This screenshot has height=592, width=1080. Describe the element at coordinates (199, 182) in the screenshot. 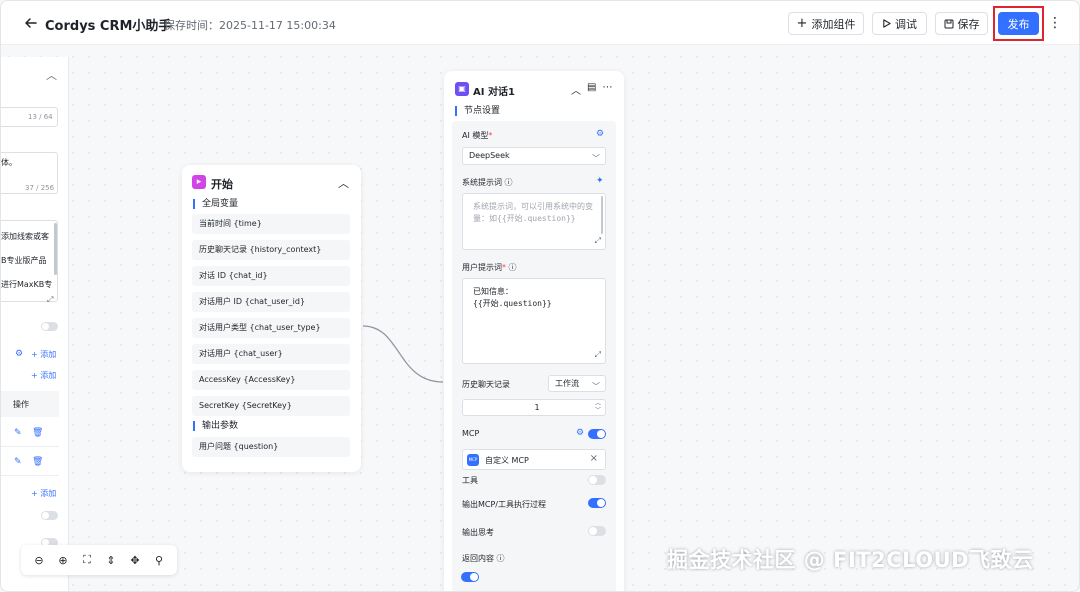

I see `start-node-icon: ▸` at that location.